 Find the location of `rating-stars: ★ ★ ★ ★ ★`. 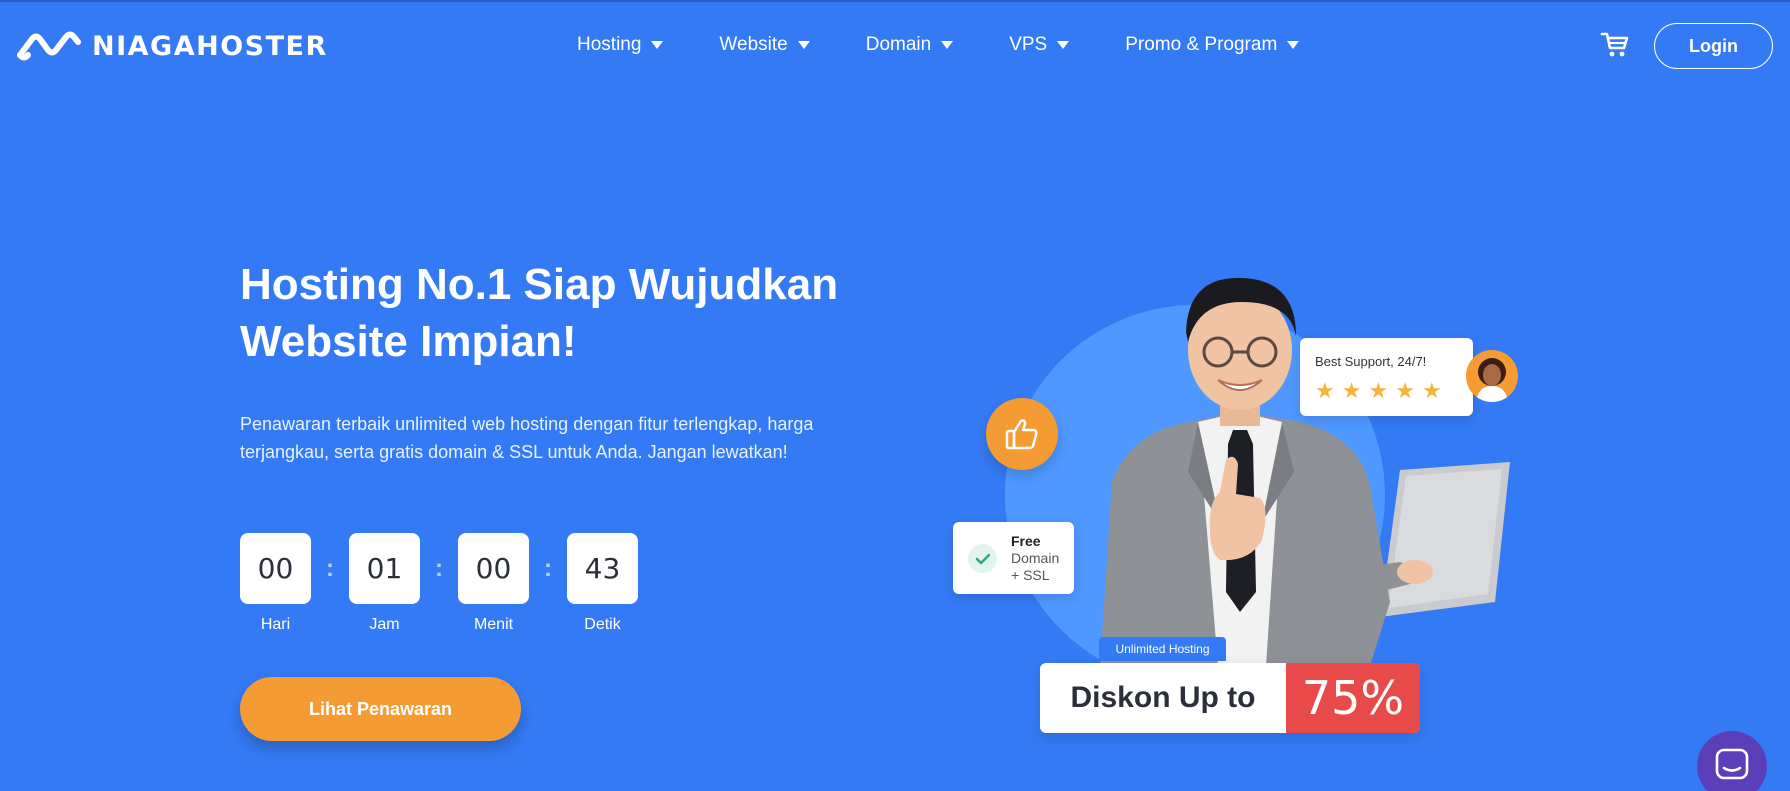

rating-stars: ★ ★ ★ ★ ★ is located at coordinates (1378, 391).